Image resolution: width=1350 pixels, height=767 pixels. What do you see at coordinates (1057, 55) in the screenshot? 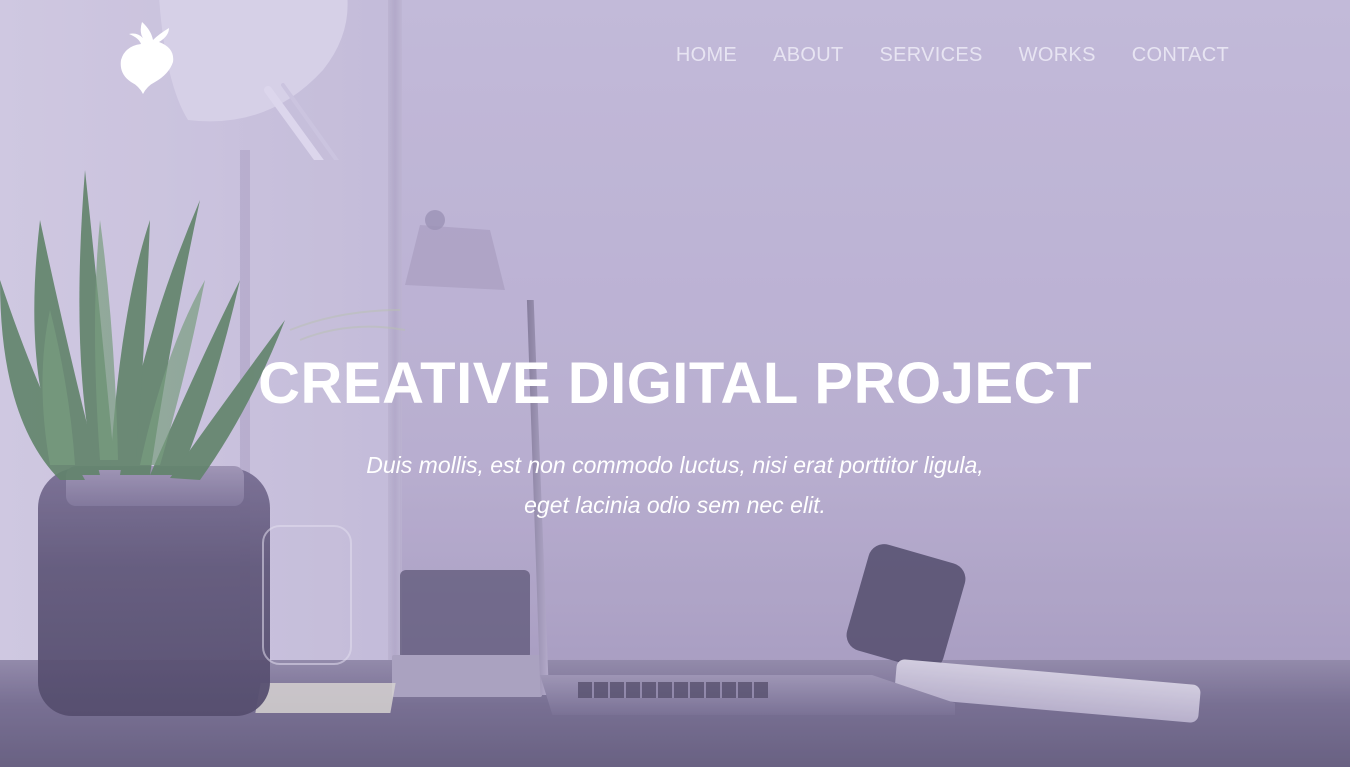
I see `nav-works: WORKS` at bounding box center [1057, 55].